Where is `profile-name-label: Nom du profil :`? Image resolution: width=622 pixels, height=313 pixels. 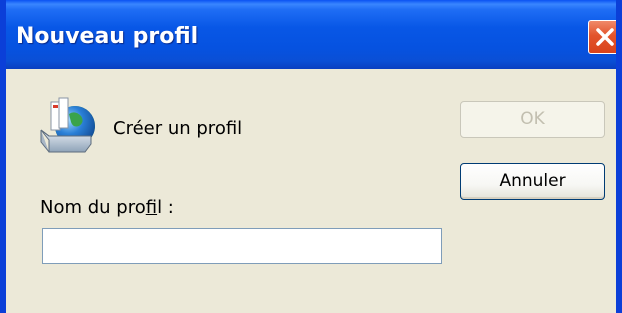 profile-name-label: Nom du profil : is located at coordinates (107, 207).